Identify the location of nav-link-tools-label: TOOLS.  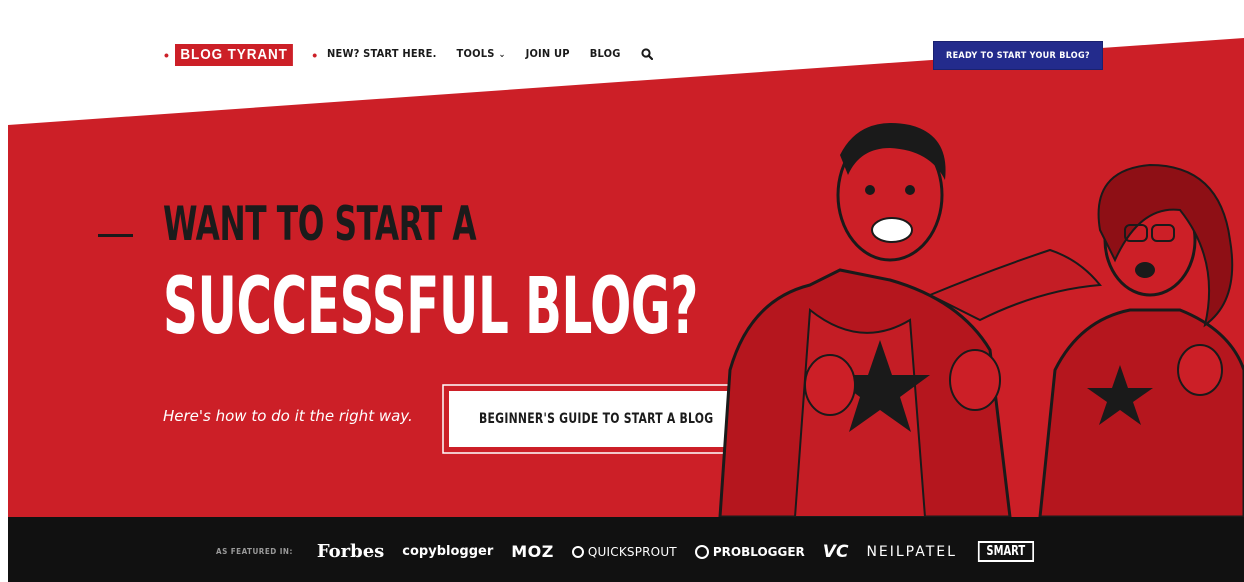
(475, 53).